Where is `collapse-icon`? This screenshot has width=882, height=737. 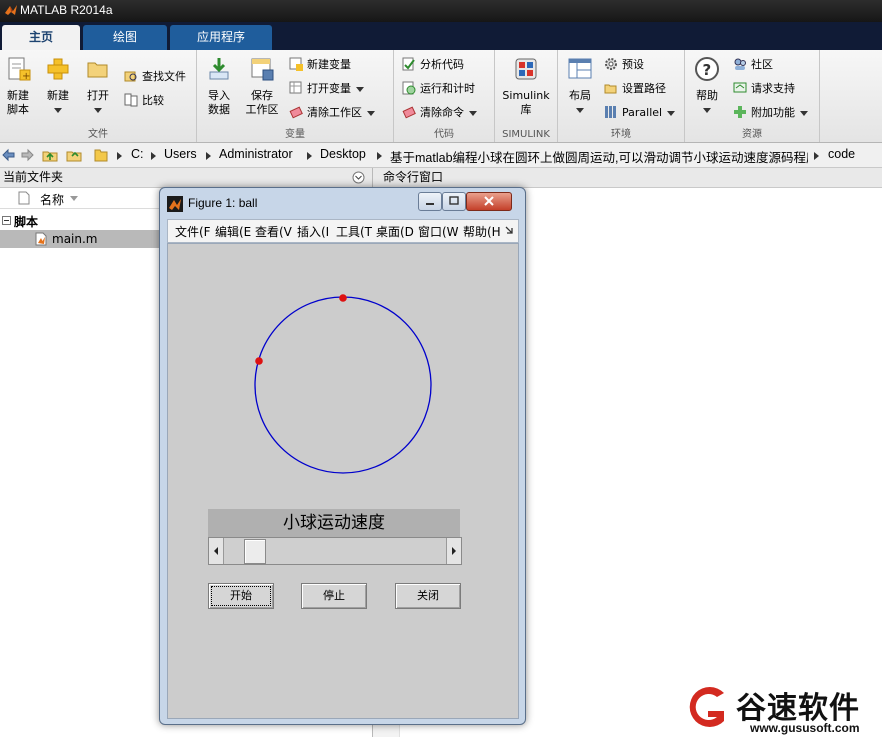 collapse-icon is located at coordinates (6, 220).